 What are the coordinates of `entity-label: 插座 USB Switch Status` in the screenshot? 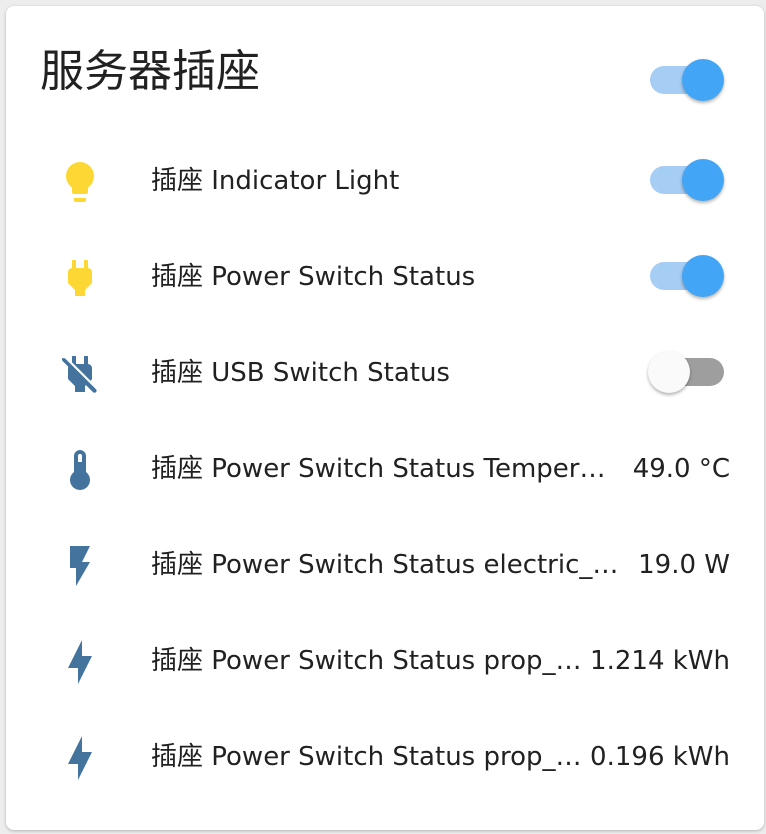 It's located at (300, 373).